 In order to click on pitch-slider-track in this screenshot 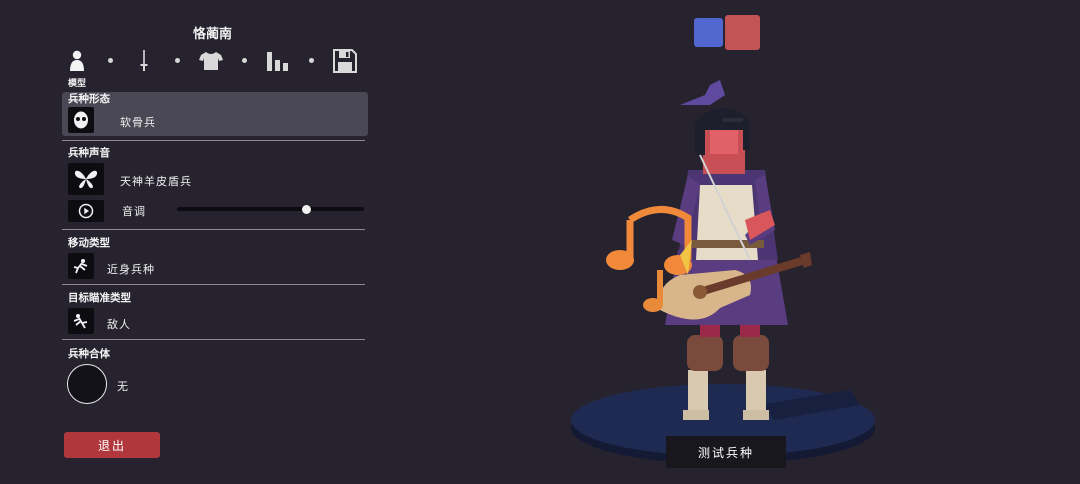, I will do `click(270, 209)`.